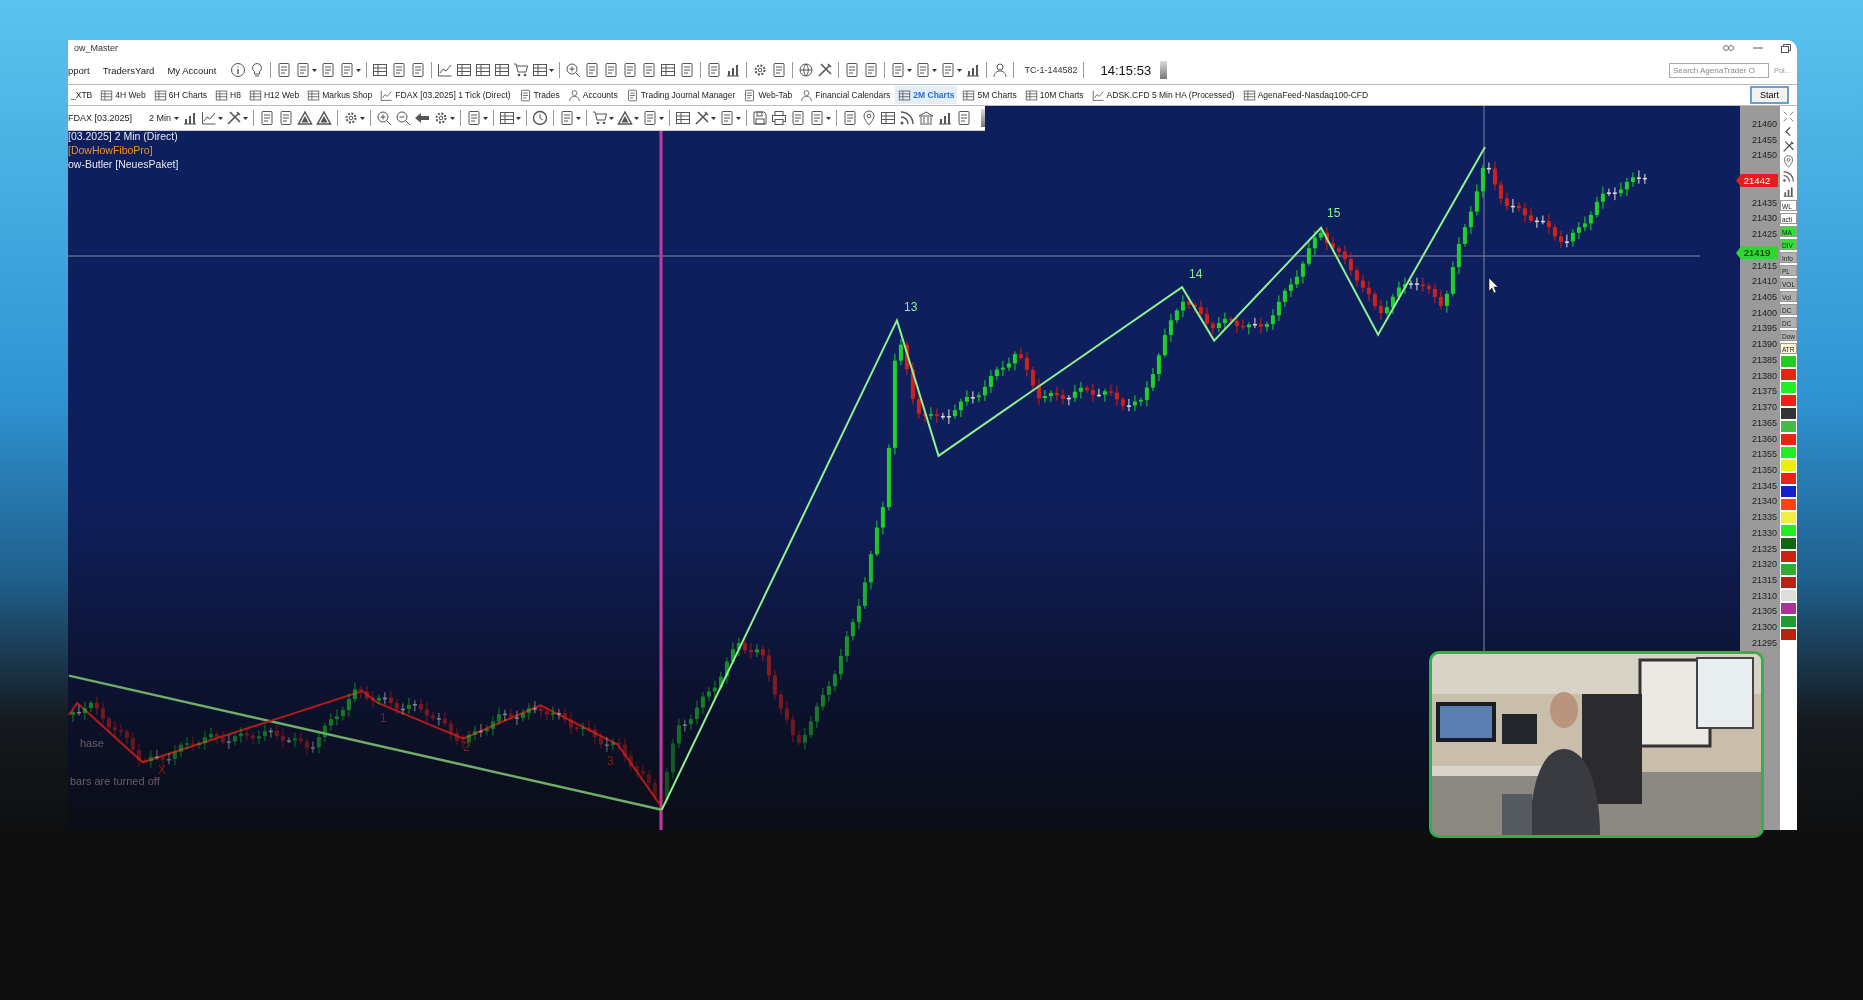  What do you see at coordinates (123, 164) in the screenshot?
I see `chart-legend-label: ow-Butler [NeuesPaket]` at bounding box center [123, 164].